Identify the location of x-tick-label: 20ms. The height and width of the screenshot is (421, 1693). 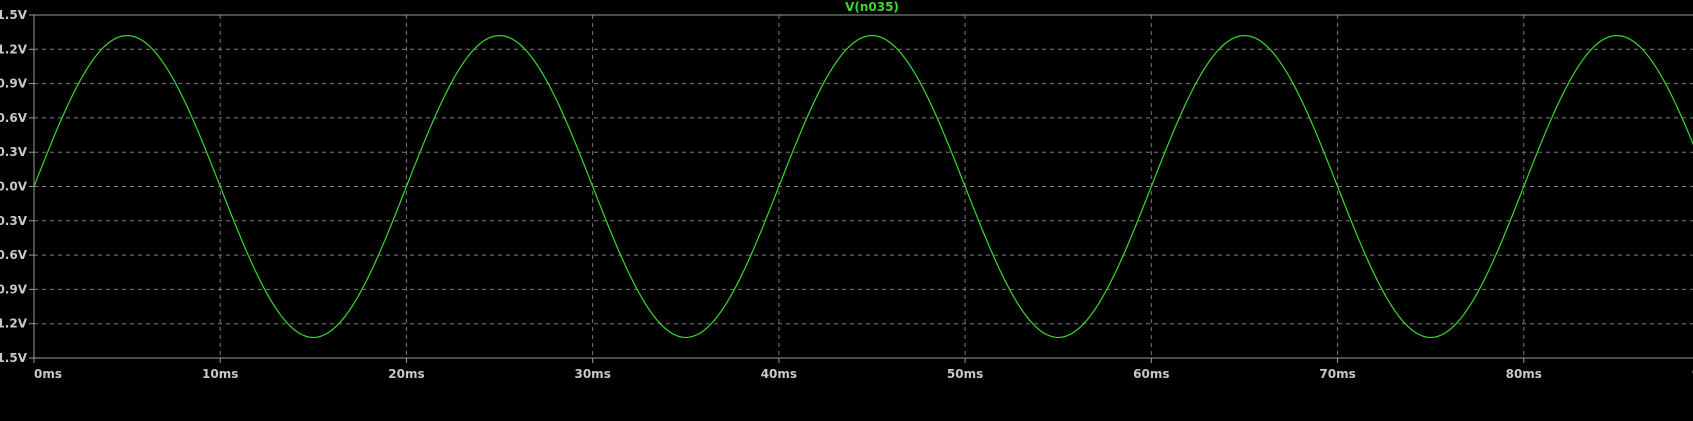
(406, 374).